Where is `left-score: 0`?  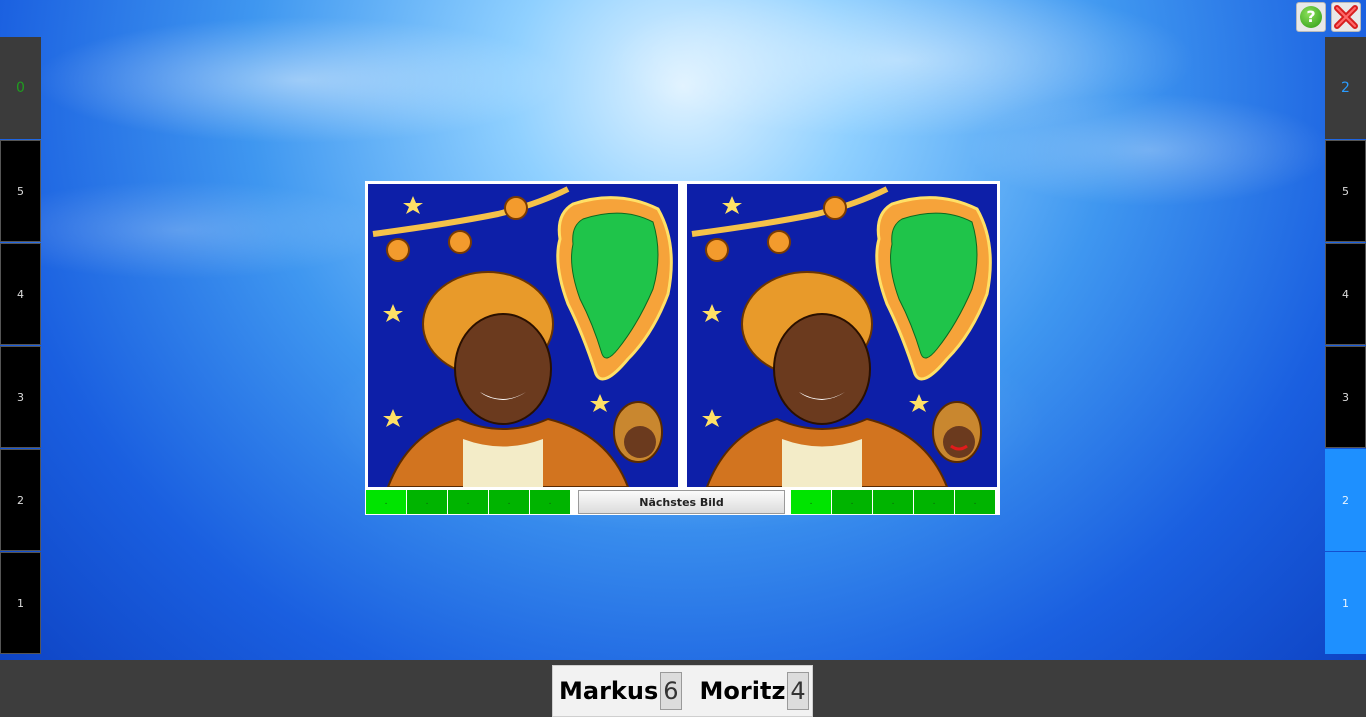
left-score: 0 is located at coordinates (20, 88).